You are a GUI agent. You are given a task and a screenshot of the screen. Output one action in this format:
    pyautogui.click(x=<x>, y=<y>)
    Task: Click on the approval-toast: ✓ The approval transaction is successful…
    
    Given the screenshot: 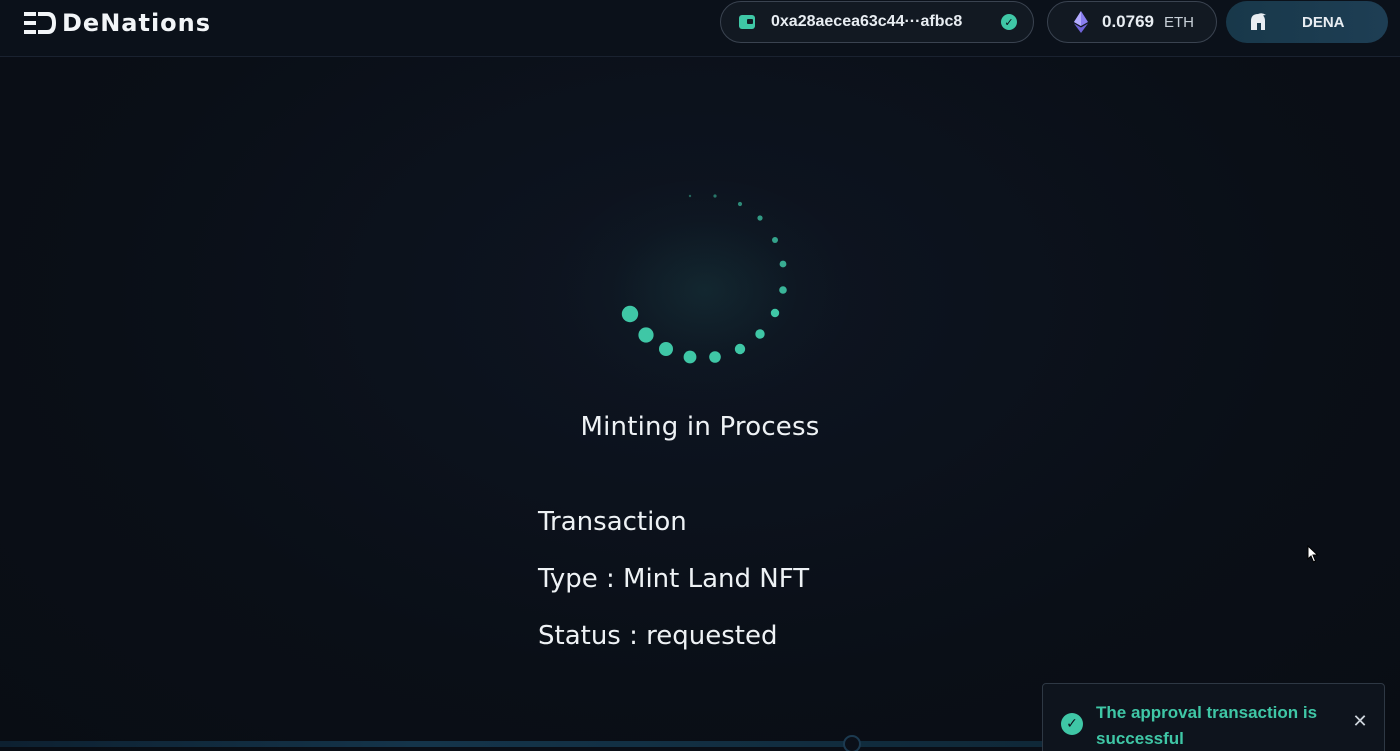 What is the action you would take?
    pyautogui.click(x=1213, y=717)
    